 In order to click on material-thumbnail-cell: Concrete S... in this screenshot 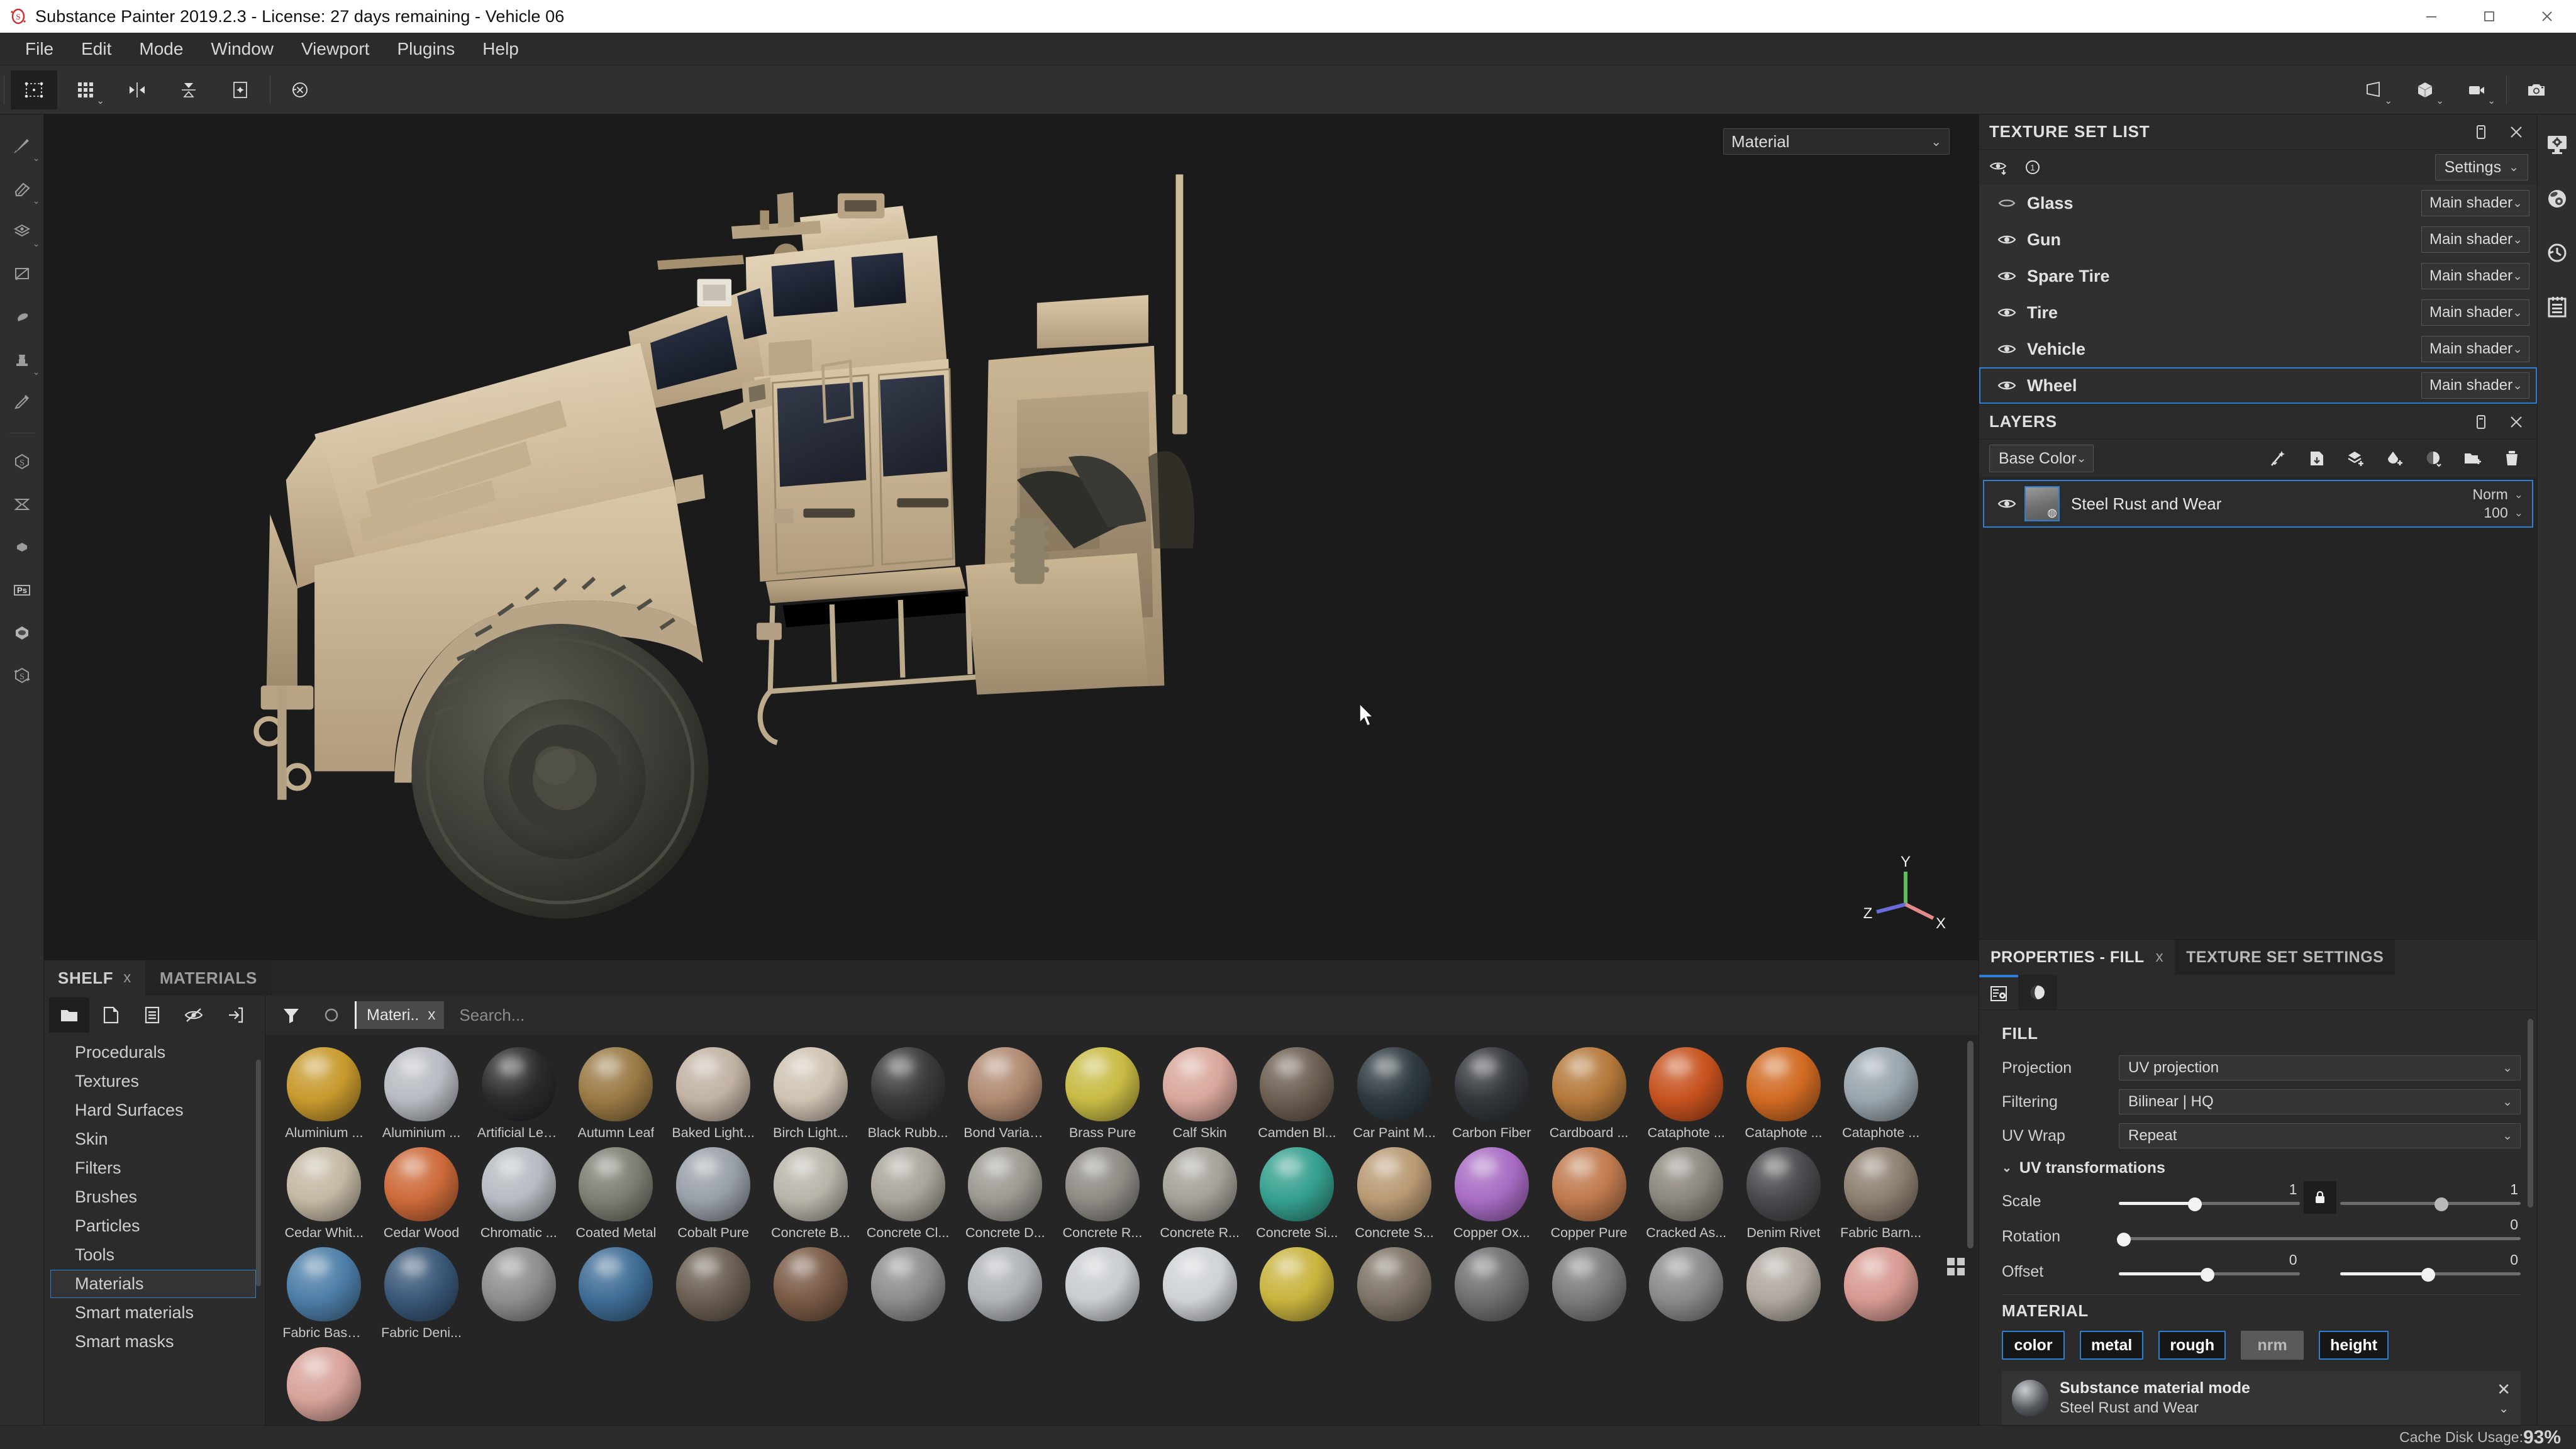, I will do `click(1394, 1191)`.